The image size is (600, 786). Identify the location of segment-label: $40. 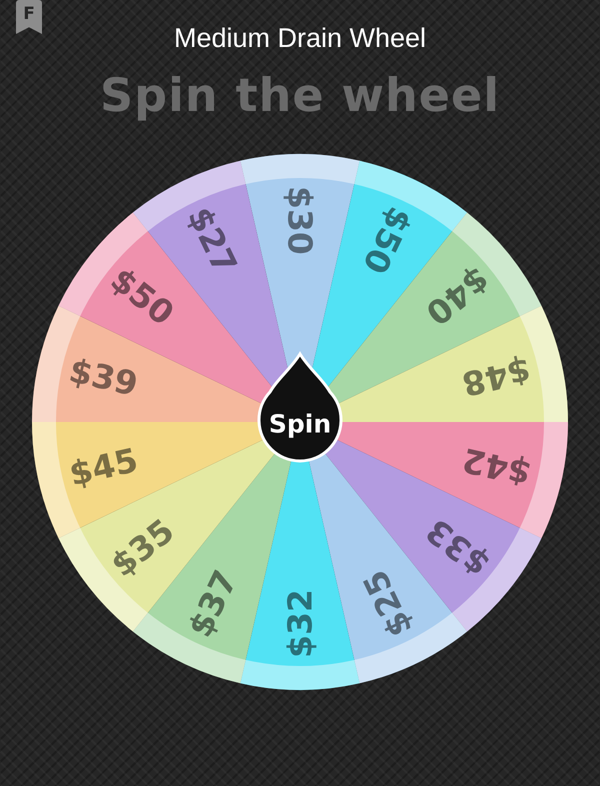
(457, 297).